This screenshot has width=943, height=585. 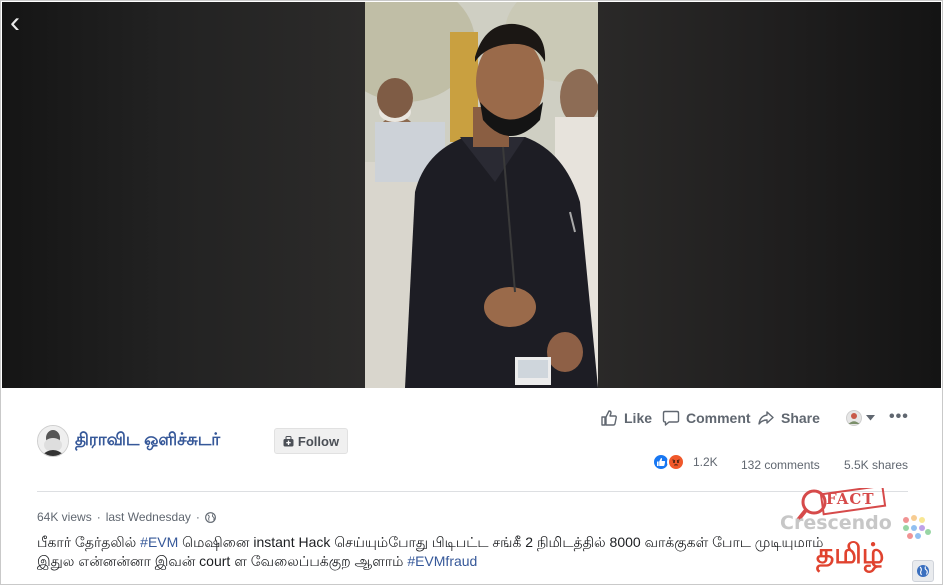 What do you see at coordinates (870, 418) in the screenshot?
I see `caret-down-icon` at bounding box center [870, 418].